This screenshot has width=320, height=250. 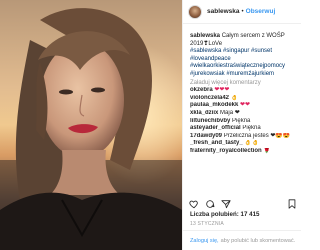 What do you see at coordinates (207, 224) in the screenshot?
I see `post-date: 13 STYCZNIA` at bounding box center [207, 224].